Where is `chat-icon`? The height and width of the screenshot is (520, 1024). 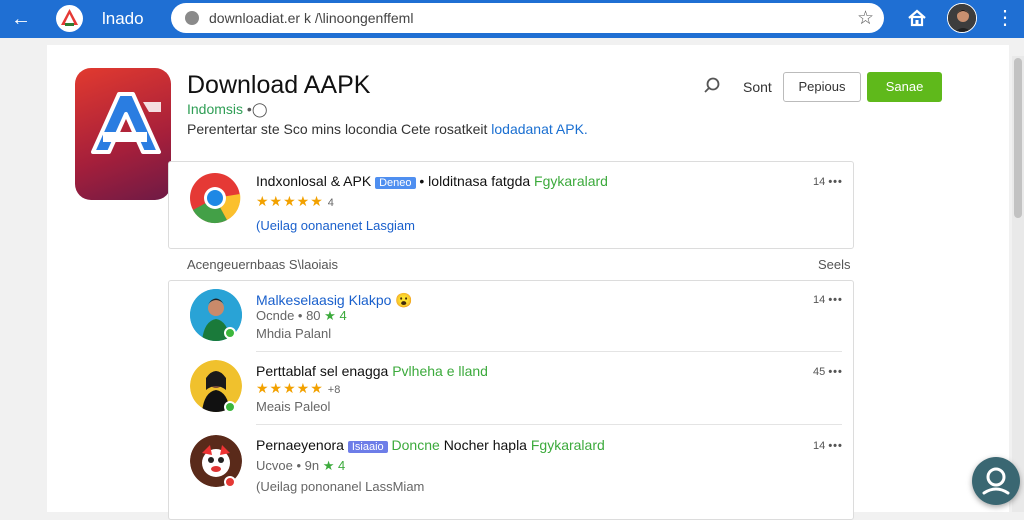
chat-icon is located at coordinates (996, 481).